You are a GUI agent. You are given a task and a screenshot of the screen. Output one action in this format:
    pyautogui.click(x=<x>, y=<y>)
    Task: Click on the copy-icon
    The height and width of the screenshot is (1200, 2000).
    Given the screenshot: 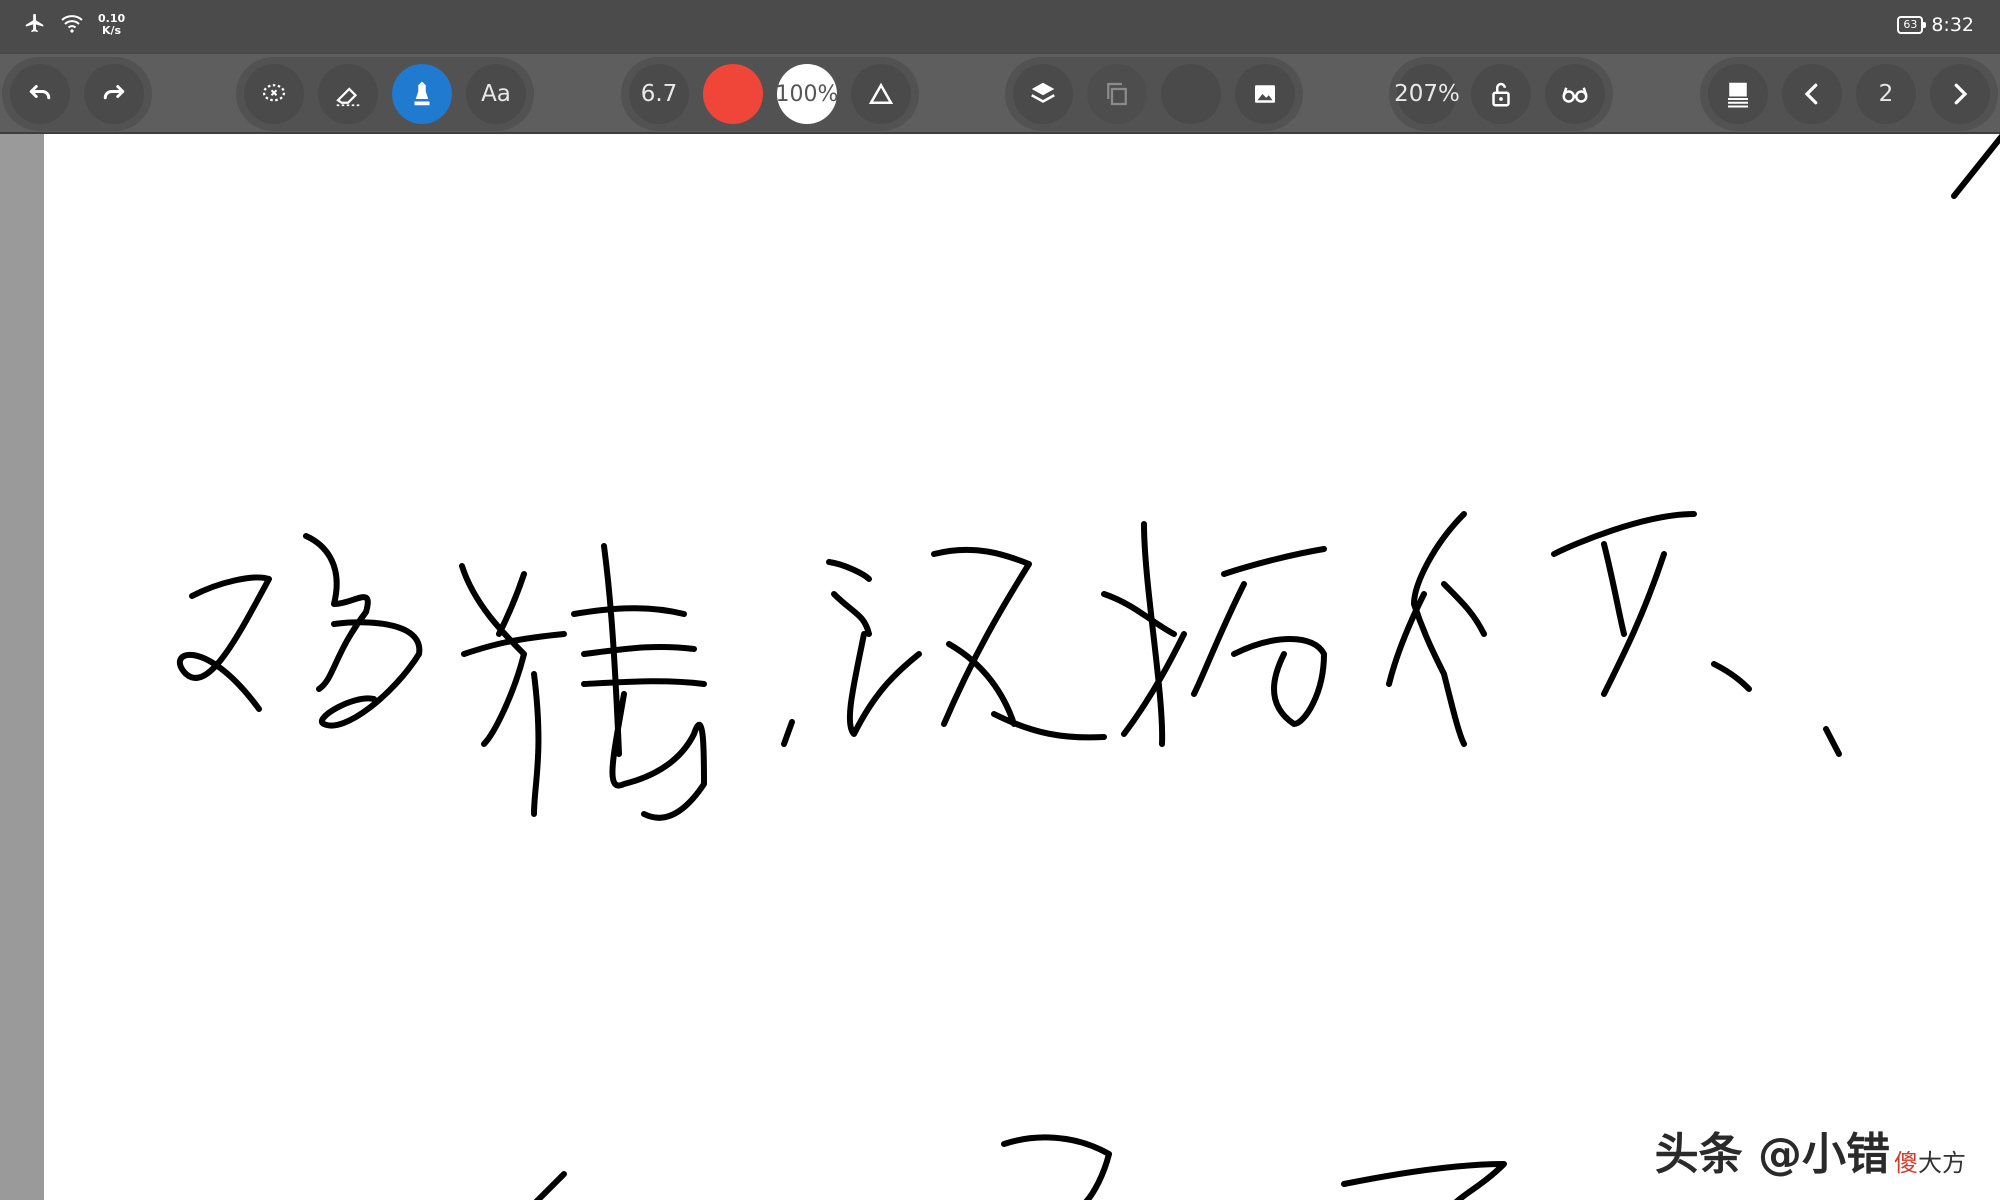 What is the action you would take?
    pyautogui.click(x=1117, y=94)
    